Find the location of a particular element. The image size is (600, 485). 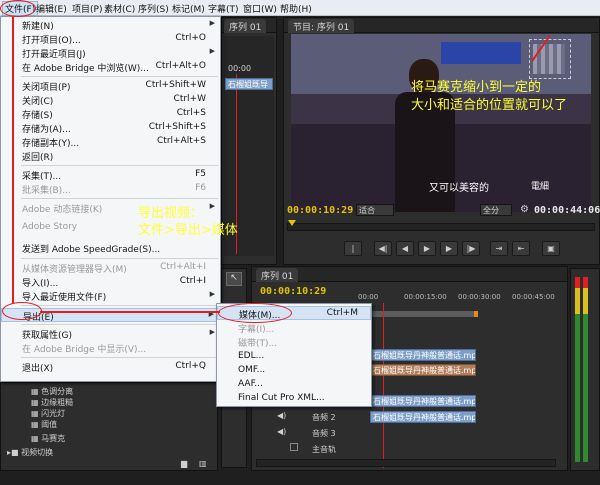

source-tabbar: 序列 01 is located at coordinates (249, 25).